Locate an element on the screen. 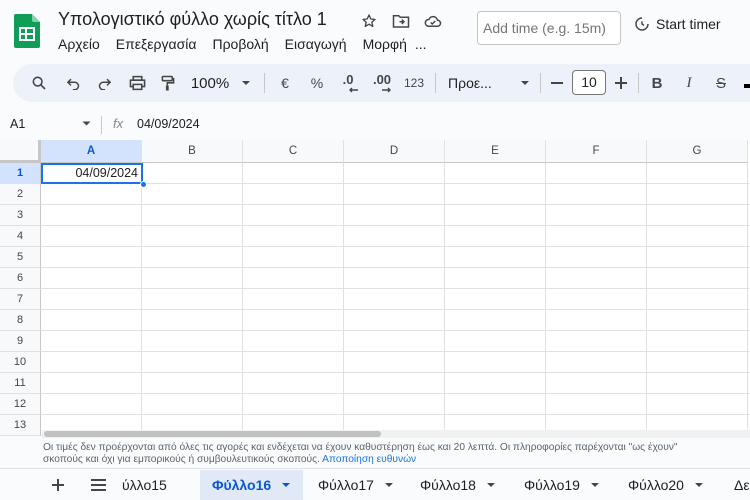 This screenshot has width=750, height=500. text-color-indicator is located at coordinates (747, 86).